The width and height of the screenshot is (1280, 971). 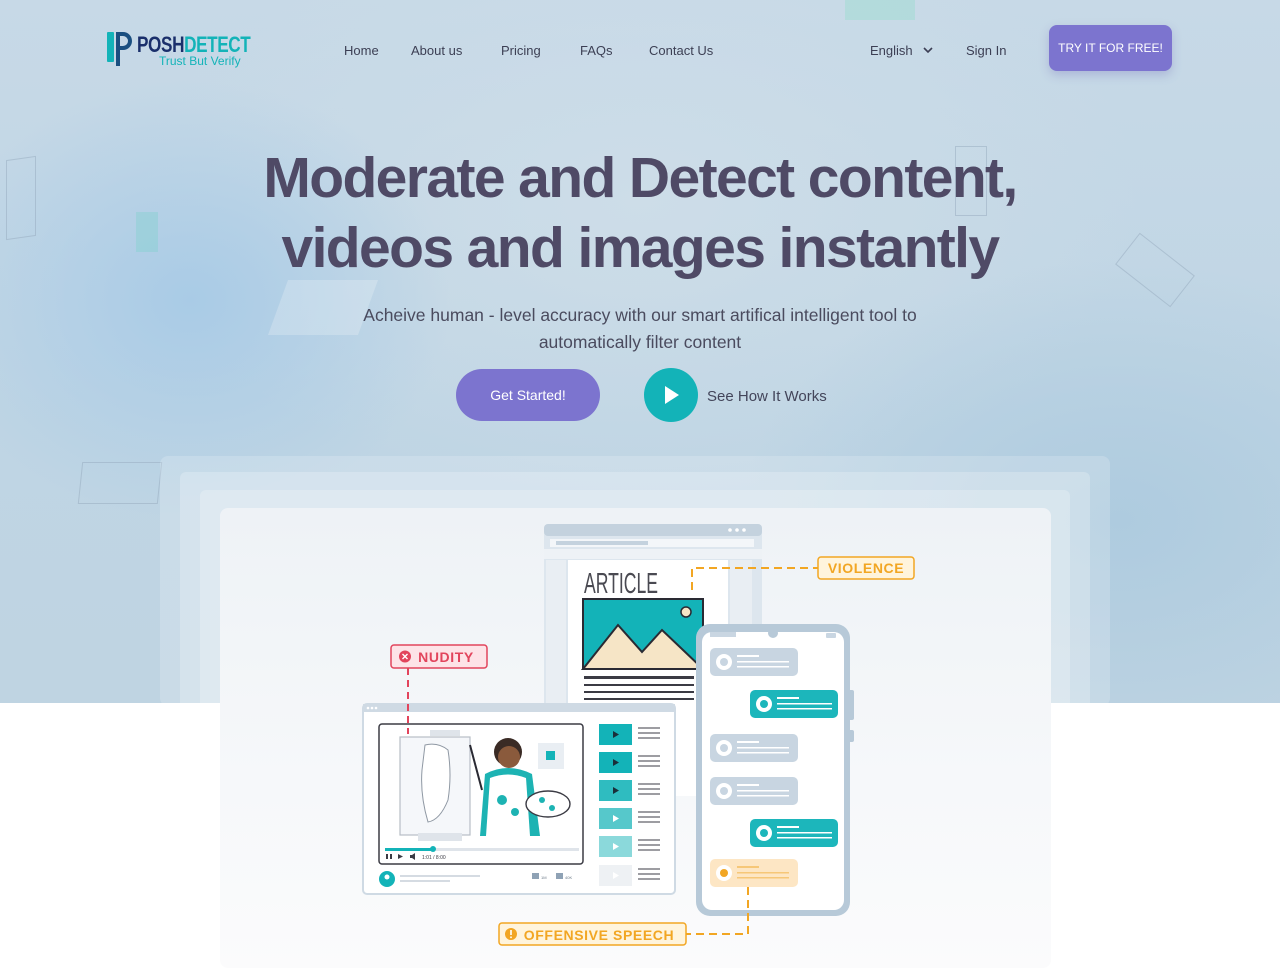 What do you see at coordinates (621, 584) in the screenshot?
I see `article-title: ARTICLE` at bounding box center [621, 584].